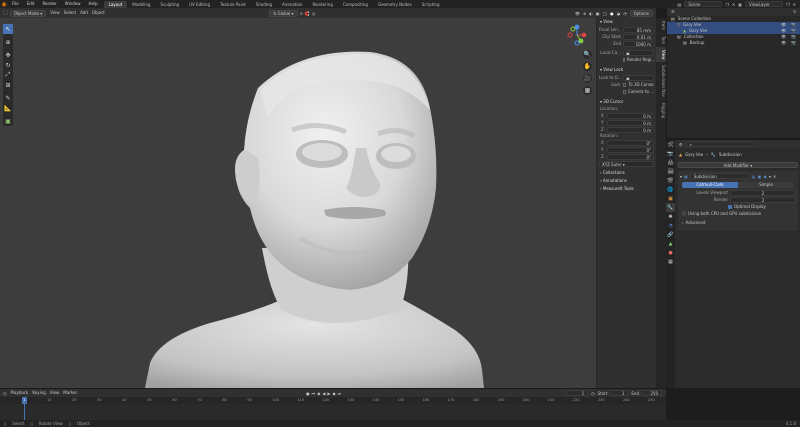  I want to click on measureit-section-header: › MeasureIt Tools, so click(626, 189).